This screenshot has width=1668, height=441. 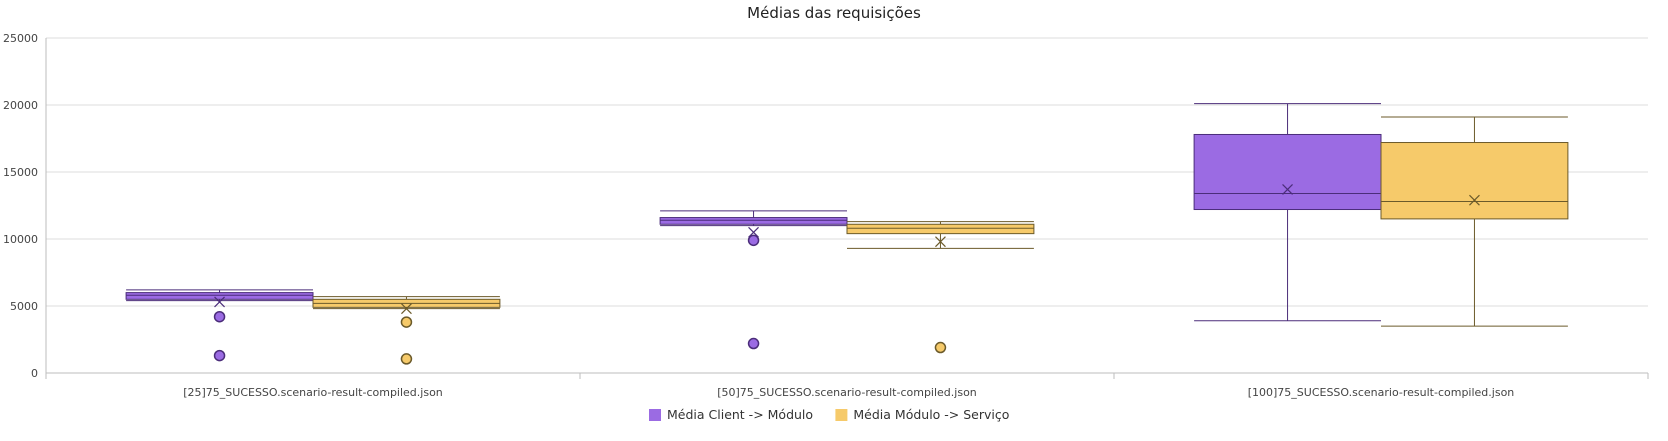 I want to click on legend-label: Média Módulo -> Serviço, so click(x=931, y=414).